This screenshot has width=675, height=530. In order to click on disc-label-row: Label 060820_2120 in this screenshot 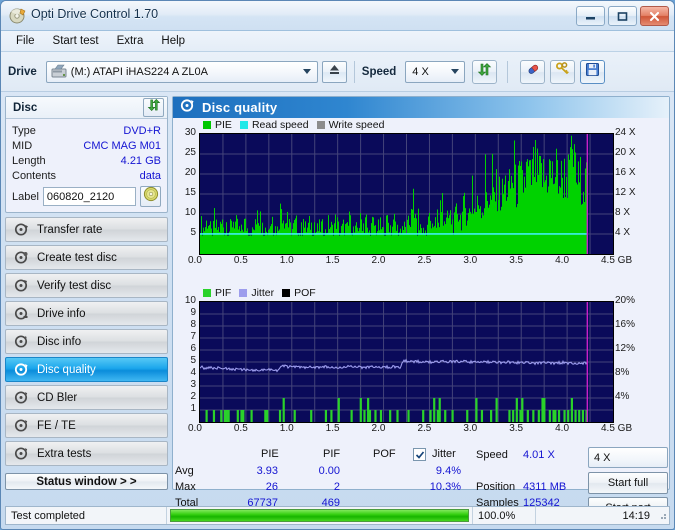, I will do `click(86, 196)`.